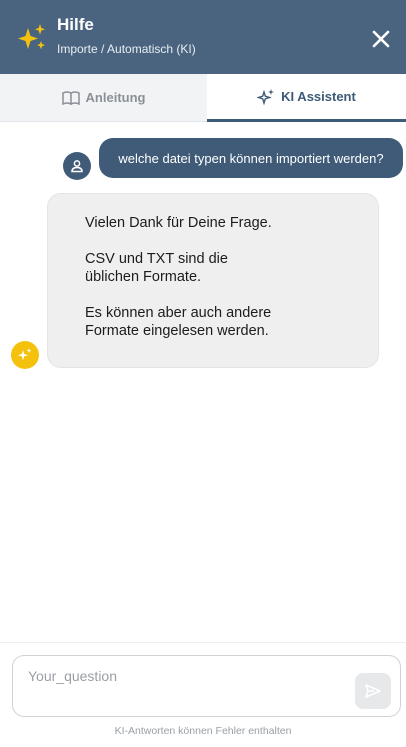 This screenshot has width=406, height=747. Describe the element at coordinates (143, 277) in the screenshot. I see `ai-message-line: üblichen Formate.` at that location.